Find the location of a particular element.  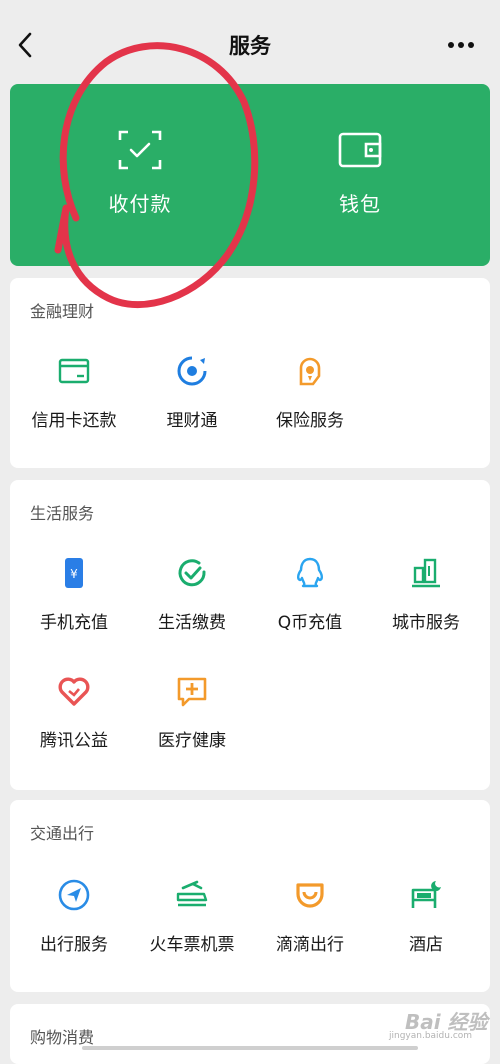

train-ticket-icon is located at coordinates (192, 895).